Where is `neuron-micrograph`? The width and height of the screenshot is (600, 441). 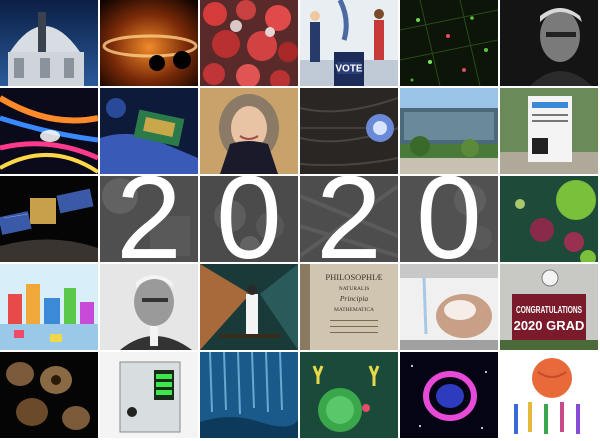 neuron-micrograph is located at coordinates (449, 43).